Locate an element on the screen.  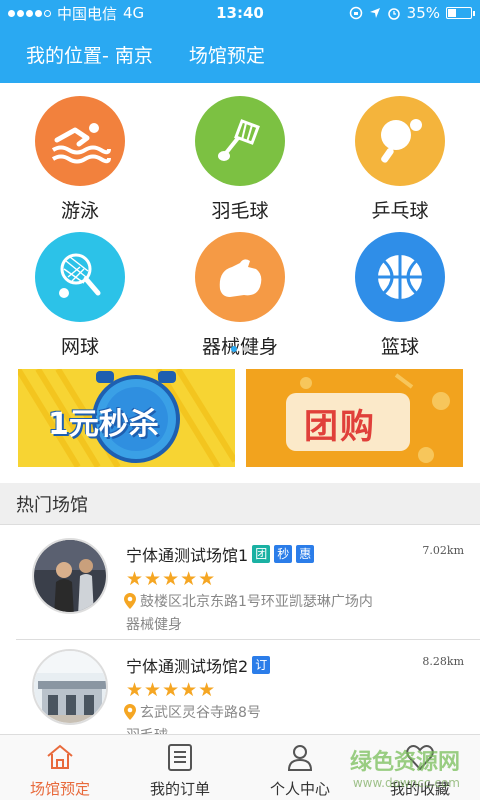
page-title: 场馆预定 is located at coordinates (226, 56).